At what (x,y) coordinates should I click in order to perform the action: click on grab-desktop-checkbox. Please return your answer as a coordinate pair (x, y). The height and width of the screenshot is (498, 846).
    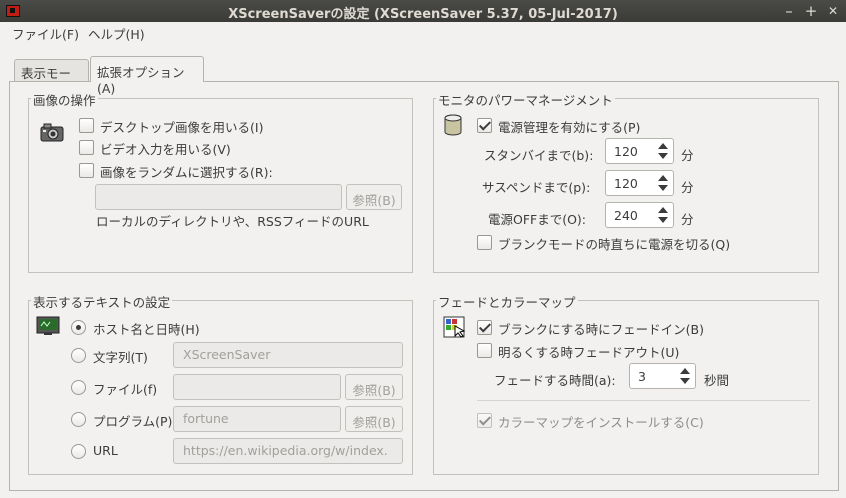
    Looking at the image, I should click on (86, 125).